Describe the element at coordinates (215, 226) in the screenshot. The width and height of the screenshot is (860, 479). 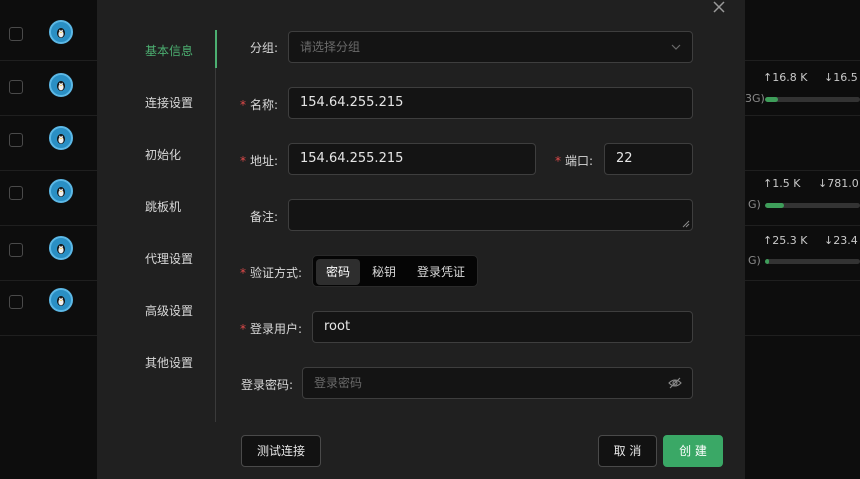
I see `nav-divider` at that location.